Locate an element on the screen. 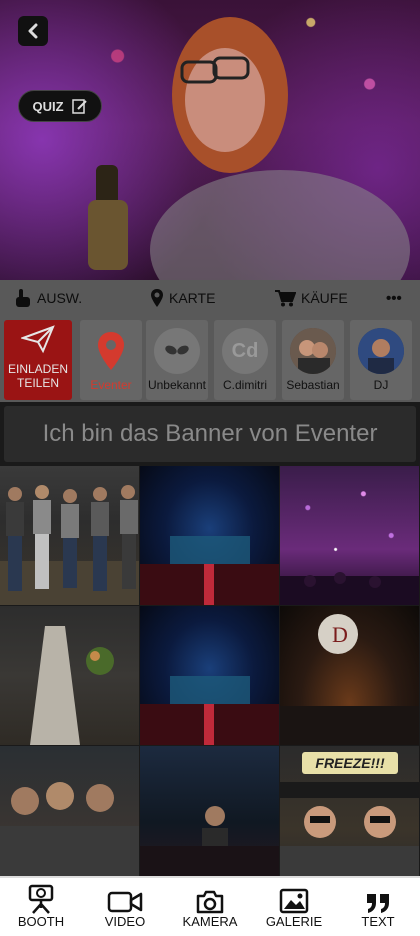  freeze-photo: FREEZE!!! is located at coordinates (349, 814).